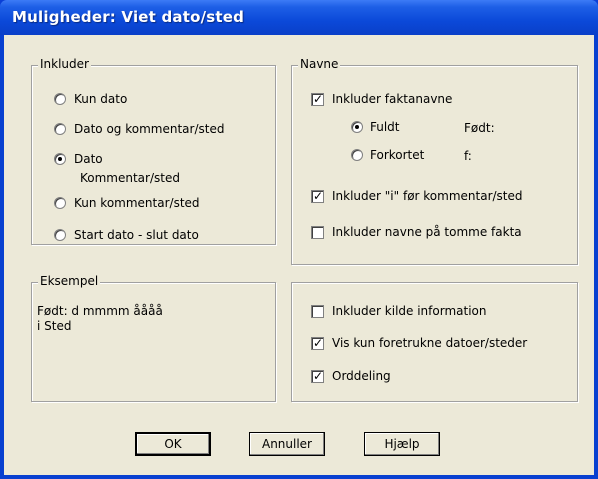 The height and width of the screenshot is (479, 598). What do you see at coordinates (100, 311) in the screenshot?
I see `example-line-1: Født: d mmmm åååå` at bounding box center [100, 311].